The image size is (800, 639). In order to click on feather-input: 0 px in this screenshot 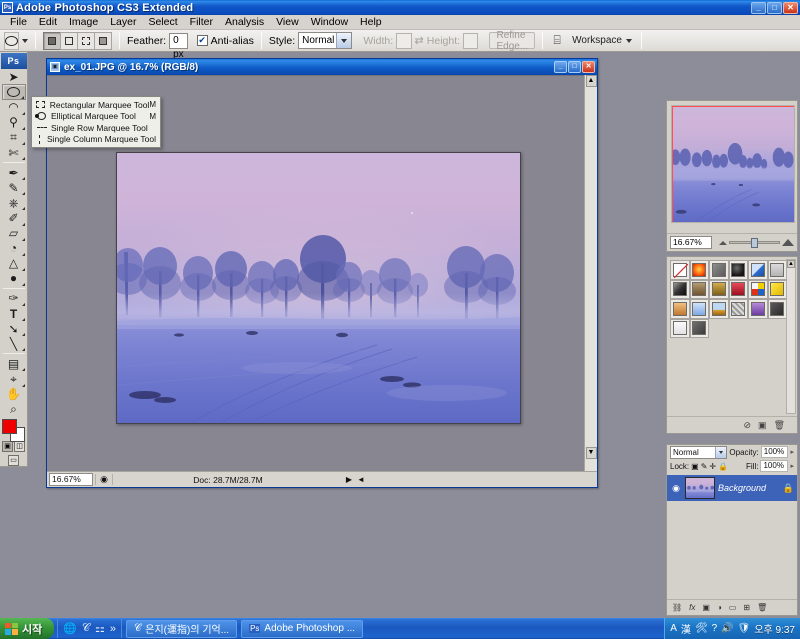, I will do `click(178, 46)`.